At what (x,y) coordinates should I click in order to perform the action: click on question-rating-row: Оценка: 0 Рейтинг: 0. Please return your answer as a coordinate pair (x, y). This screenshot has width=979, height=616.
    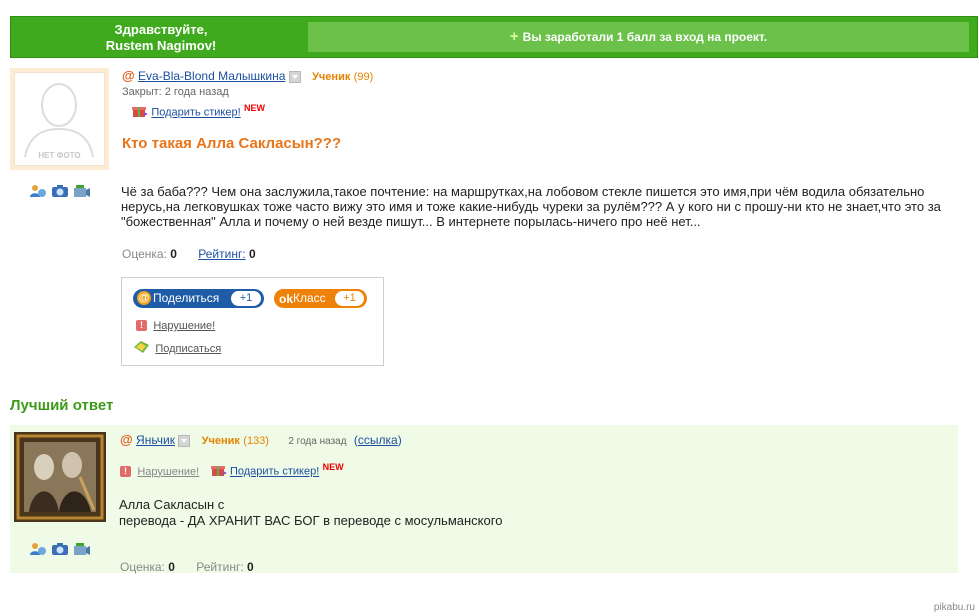
    Looking at the image, I should click on (189, 254).